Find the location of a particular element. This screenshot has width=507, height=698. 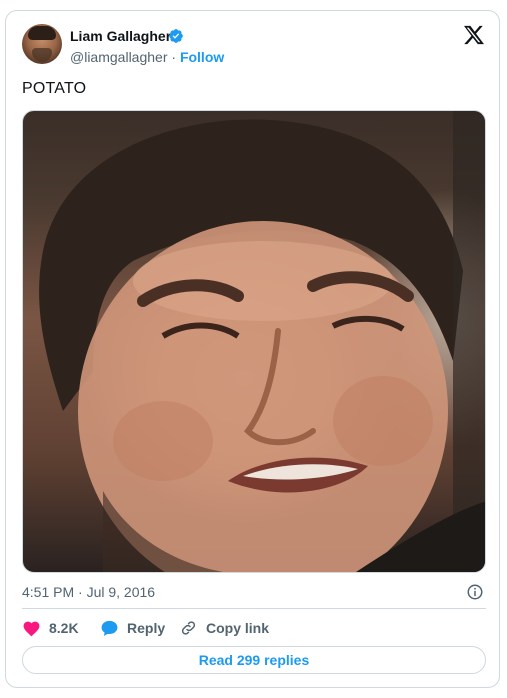

reply-label: Reply is located at coordinates (146, 628).